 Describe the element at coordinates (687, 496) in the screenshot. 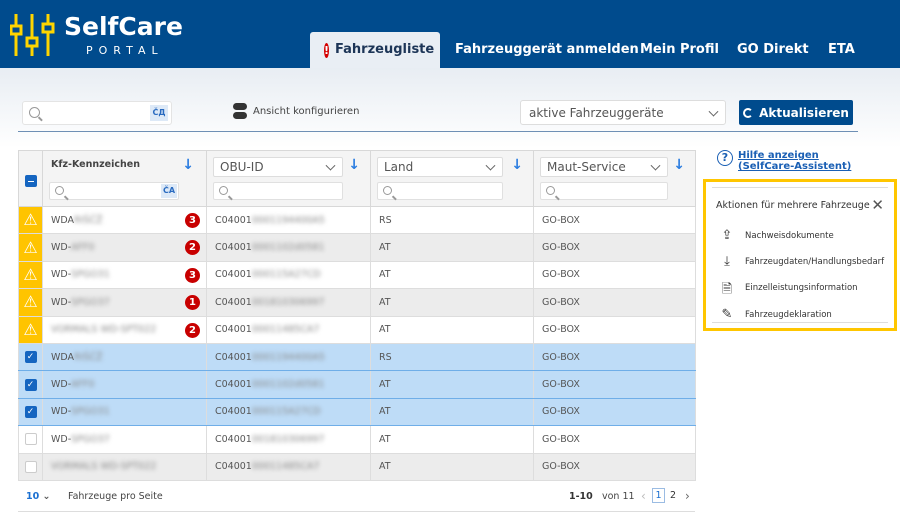

I see `next-page-icon: ›` at that location.